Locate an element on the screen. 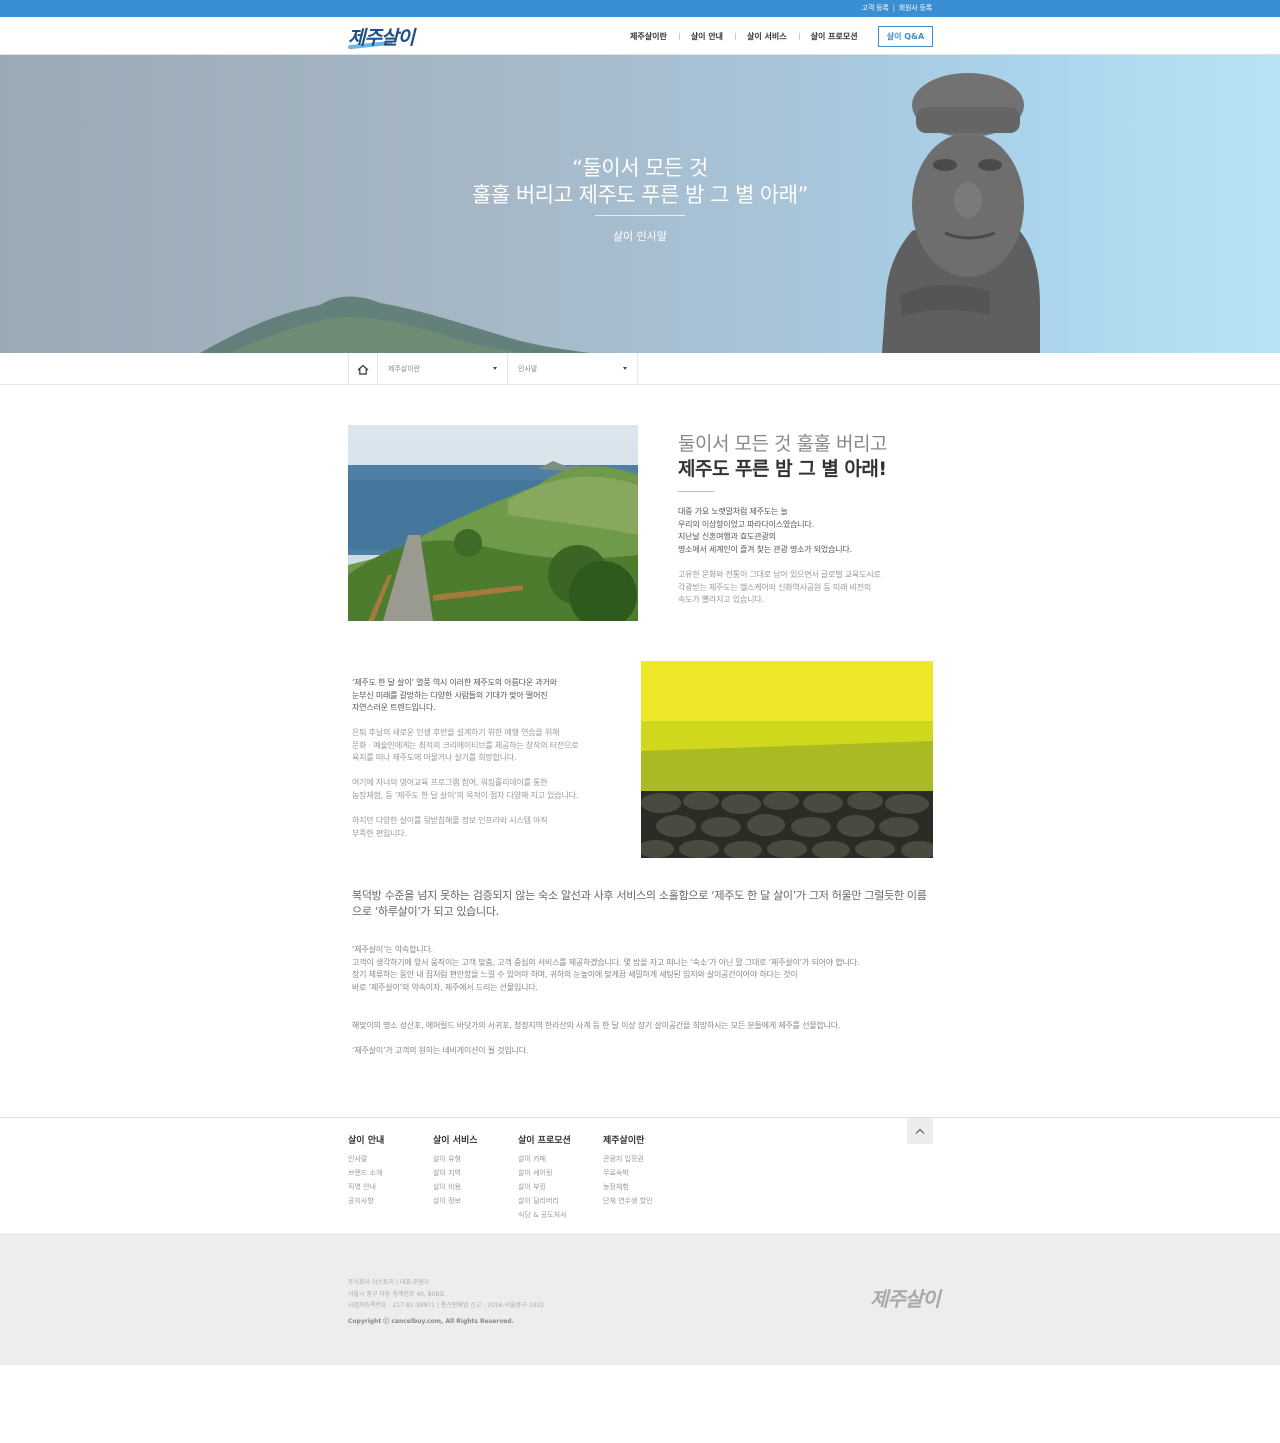  footer-link: 살이 부킹 is located at coordinates (544, 1187).